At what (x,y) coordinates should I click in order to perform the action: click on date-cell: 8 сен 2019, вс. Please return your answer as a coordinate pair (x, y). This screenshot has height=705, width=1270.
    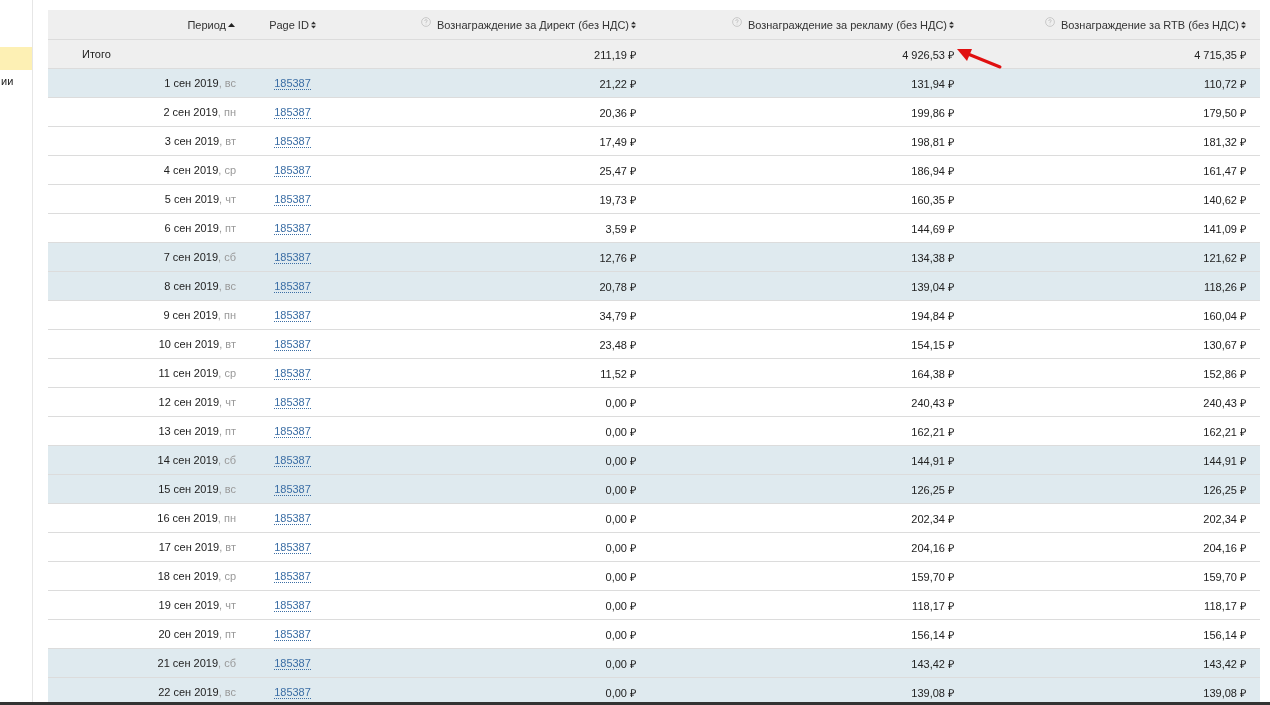
    Looking at the image, I should click on (200, 286).